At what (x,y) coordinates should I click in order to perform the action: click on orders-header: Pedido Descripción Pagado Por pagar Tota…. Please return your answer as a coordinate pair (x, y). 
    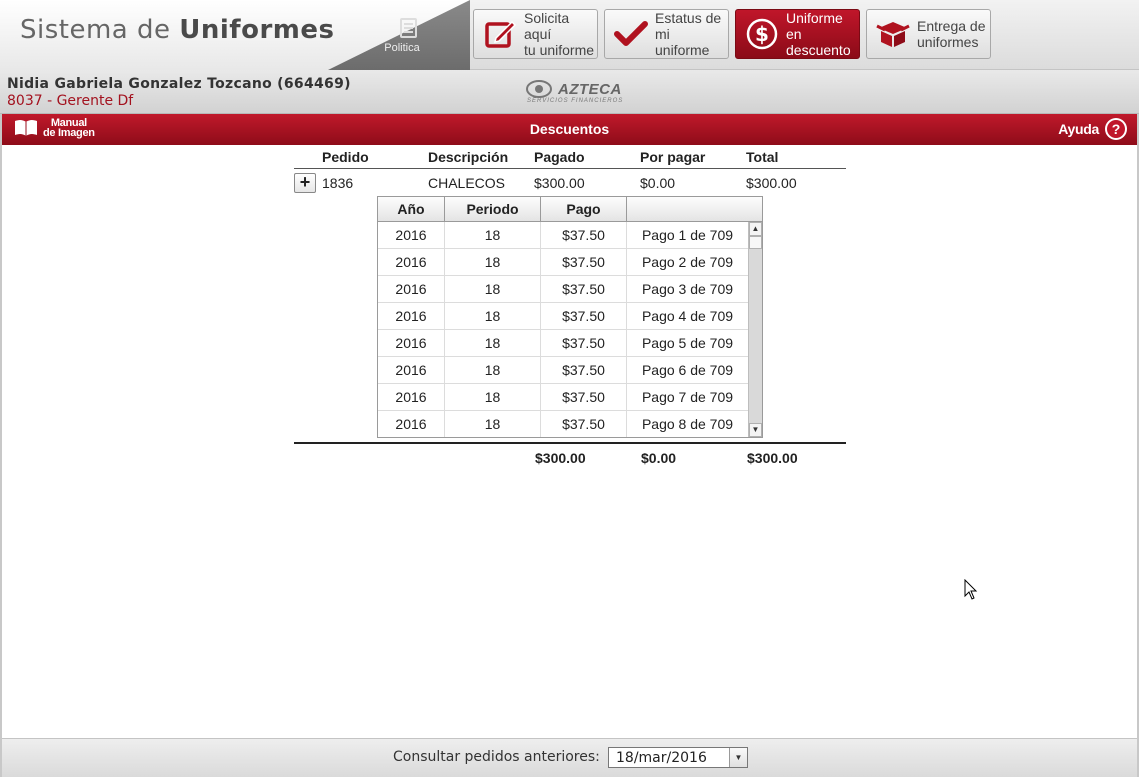
    Looking at the image, I should click on (570, 157).